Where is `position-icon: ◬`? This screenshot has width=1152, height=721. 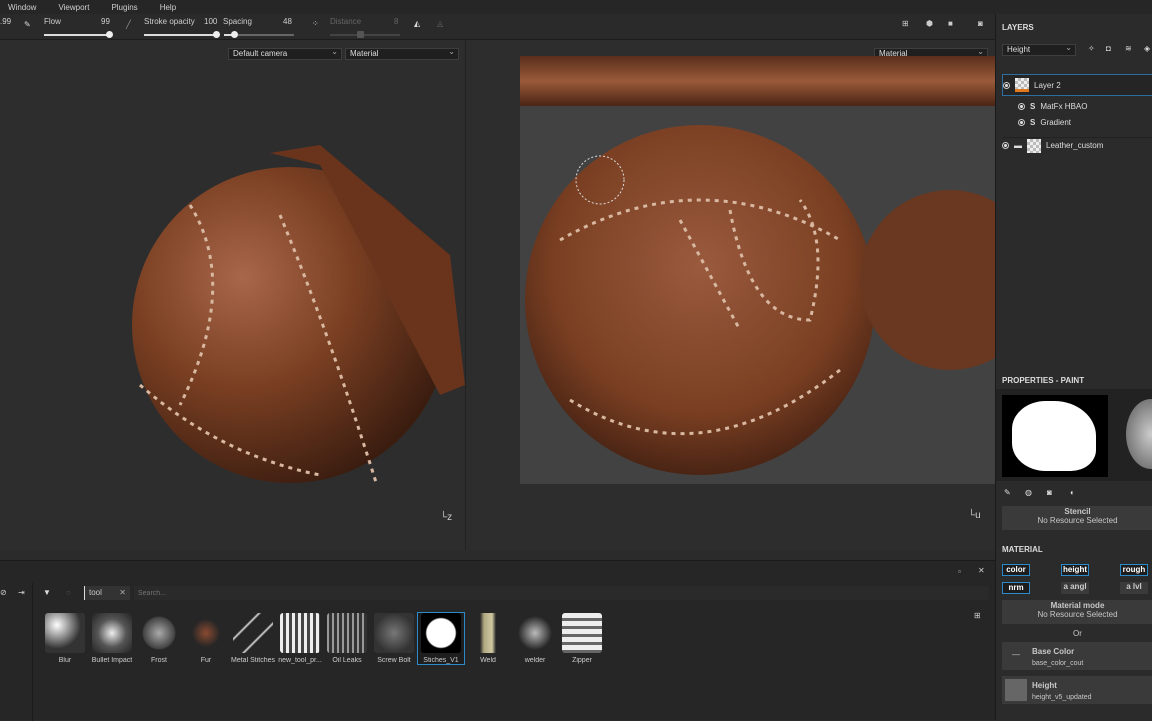 position-icon: ◬ is located at coordinates (440, 23).